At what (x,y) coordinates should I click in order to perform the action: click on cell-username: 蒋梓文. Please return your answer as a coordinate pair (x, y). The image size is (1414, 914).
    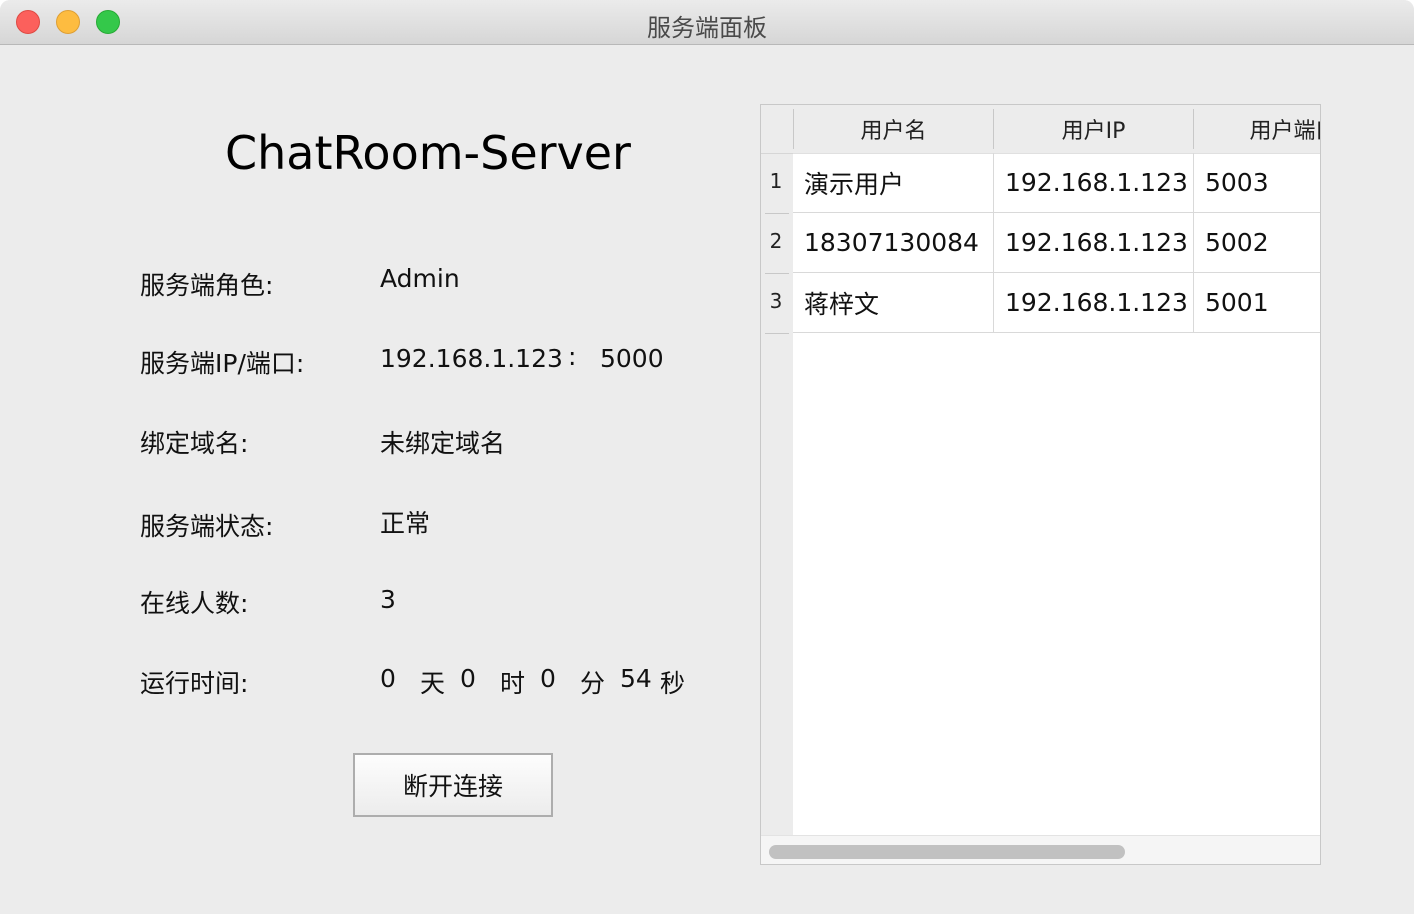
    Looking at the image, I should click on (893, 303).